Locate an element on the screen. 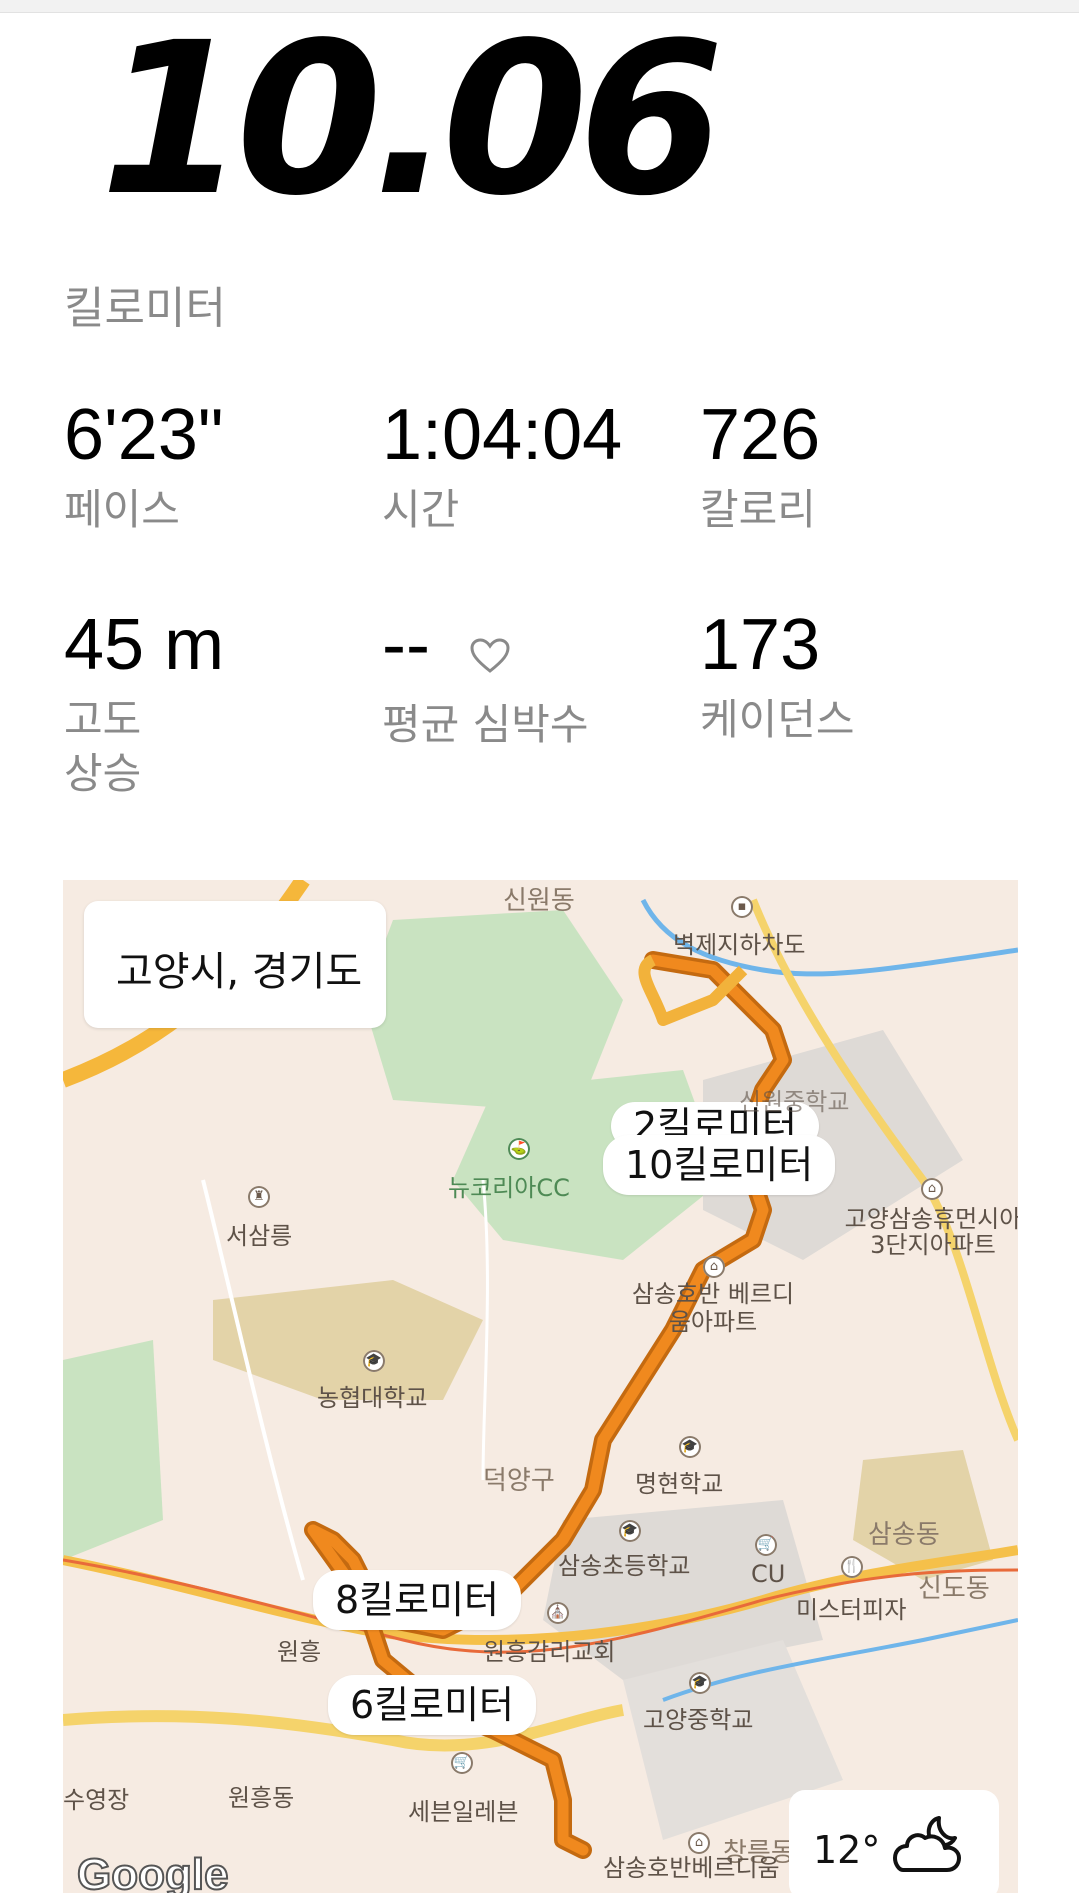 Image resolution: width=1079 pixels, height=1893 pixels. place-label: 삼송동 is located at coordinates (904, 1535).